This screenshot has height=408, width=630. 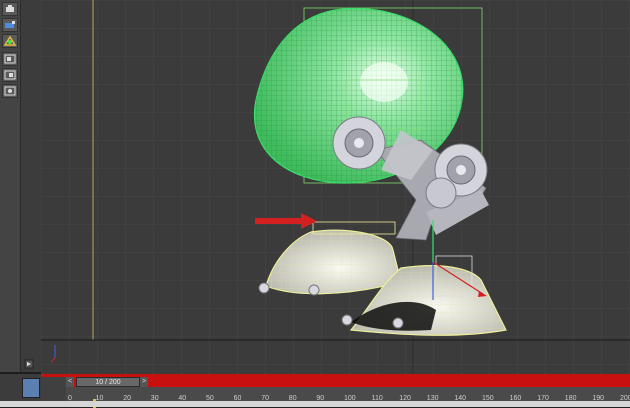 I want to click on command-toolbar, so click(x=10, y=186).